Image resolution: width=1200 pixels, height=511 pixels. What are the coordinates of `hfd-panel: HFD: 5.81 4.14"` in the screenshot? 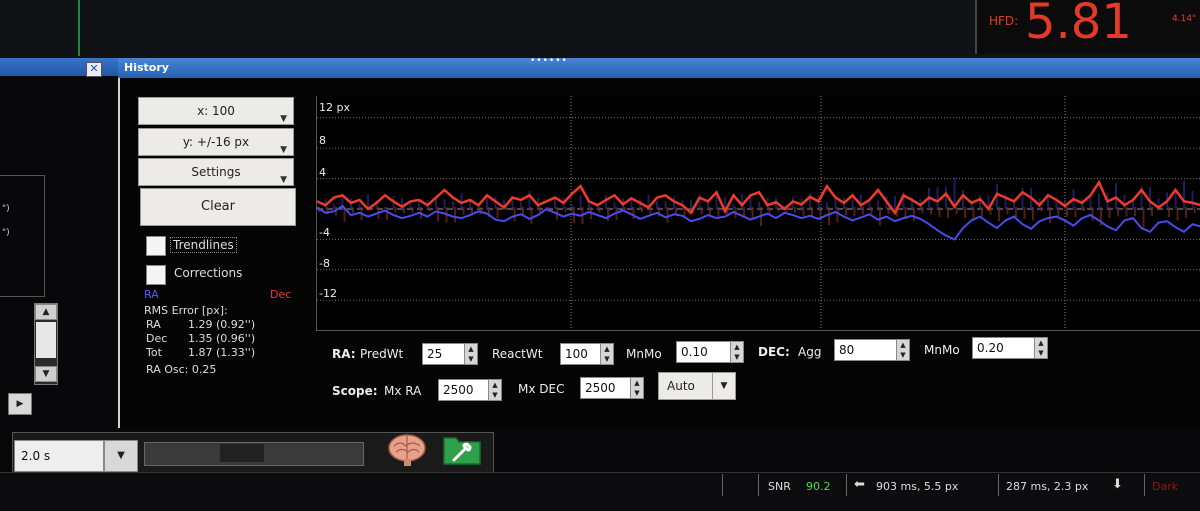 It's located at (1087, 27).